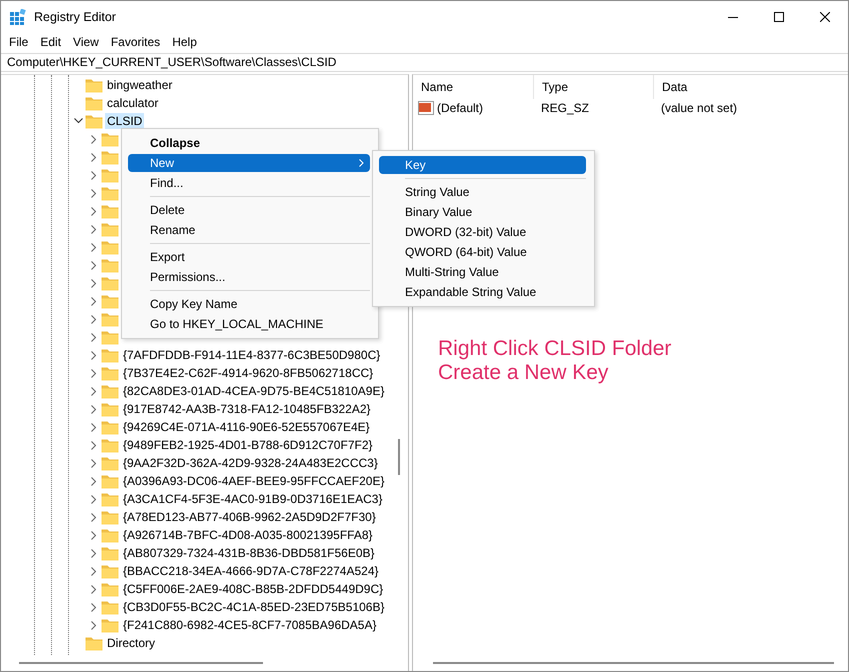  What do you see at coordinates (825, 17) in the screenshot?
I see `close-icon` at bounding box center [825, 17].